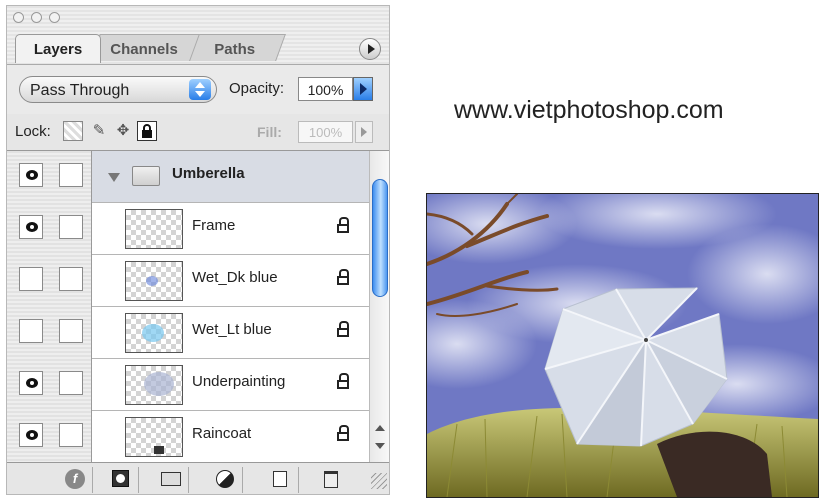  Describe the element at coordinates (36, 17) in the screenshot. I see `minimize-window-button` at that location.